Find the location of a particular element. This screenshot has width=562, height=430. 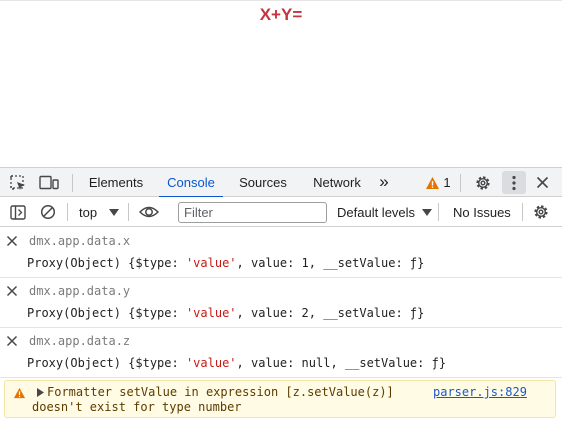

device-toolbar-icon is located at coordinates (49, 182).